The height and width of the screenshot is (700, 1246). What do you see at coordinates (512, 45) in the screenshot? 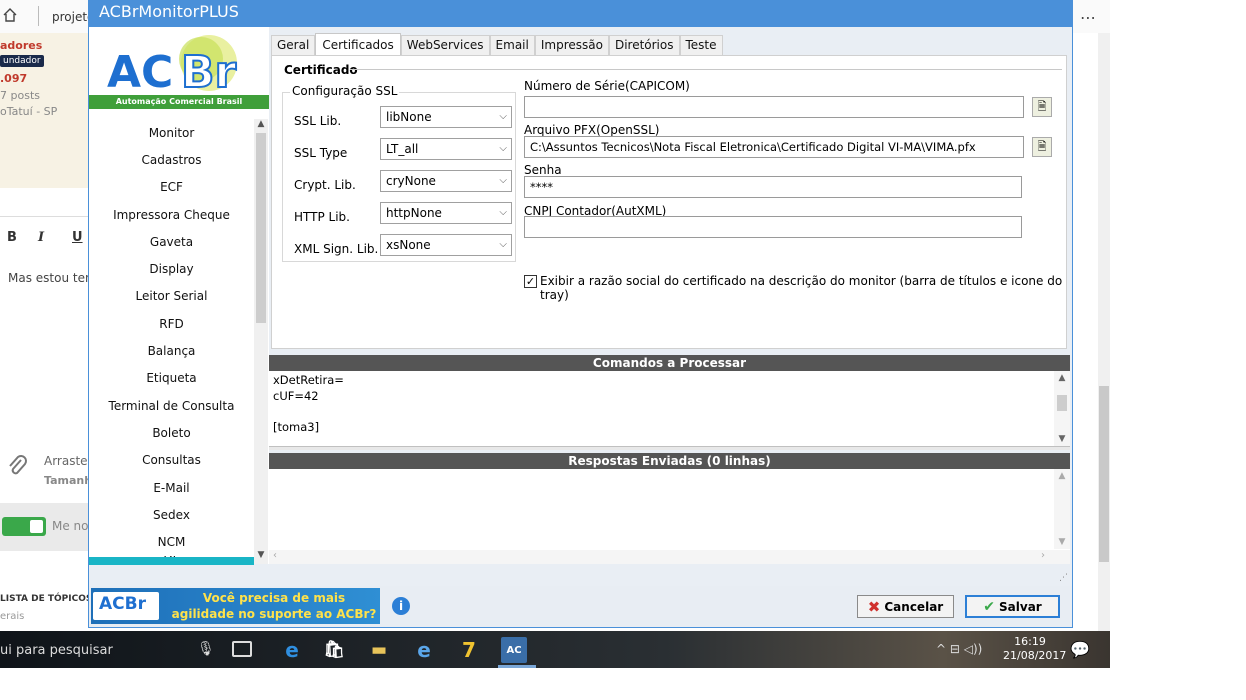
I see `tab-email: Email` at bounding box center [512, 45].